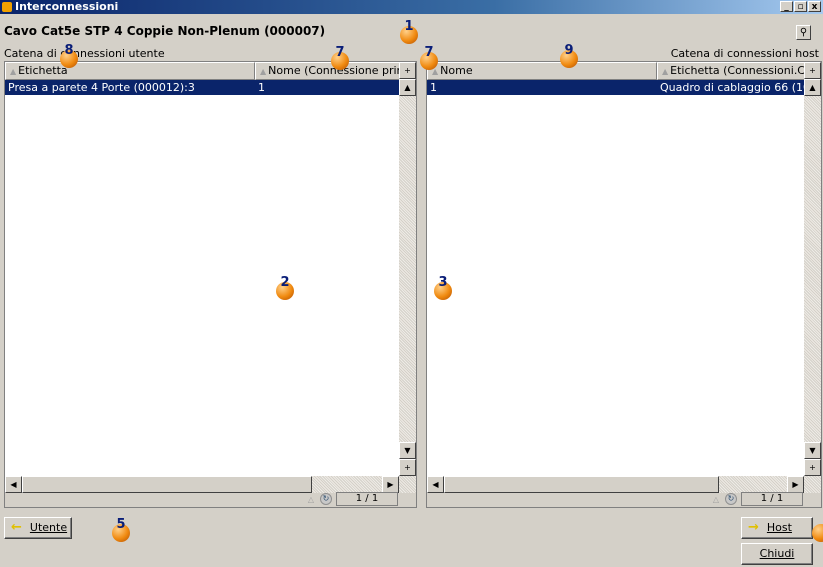  I want to click on window-title: Interconnessioni, so click(67, 6).